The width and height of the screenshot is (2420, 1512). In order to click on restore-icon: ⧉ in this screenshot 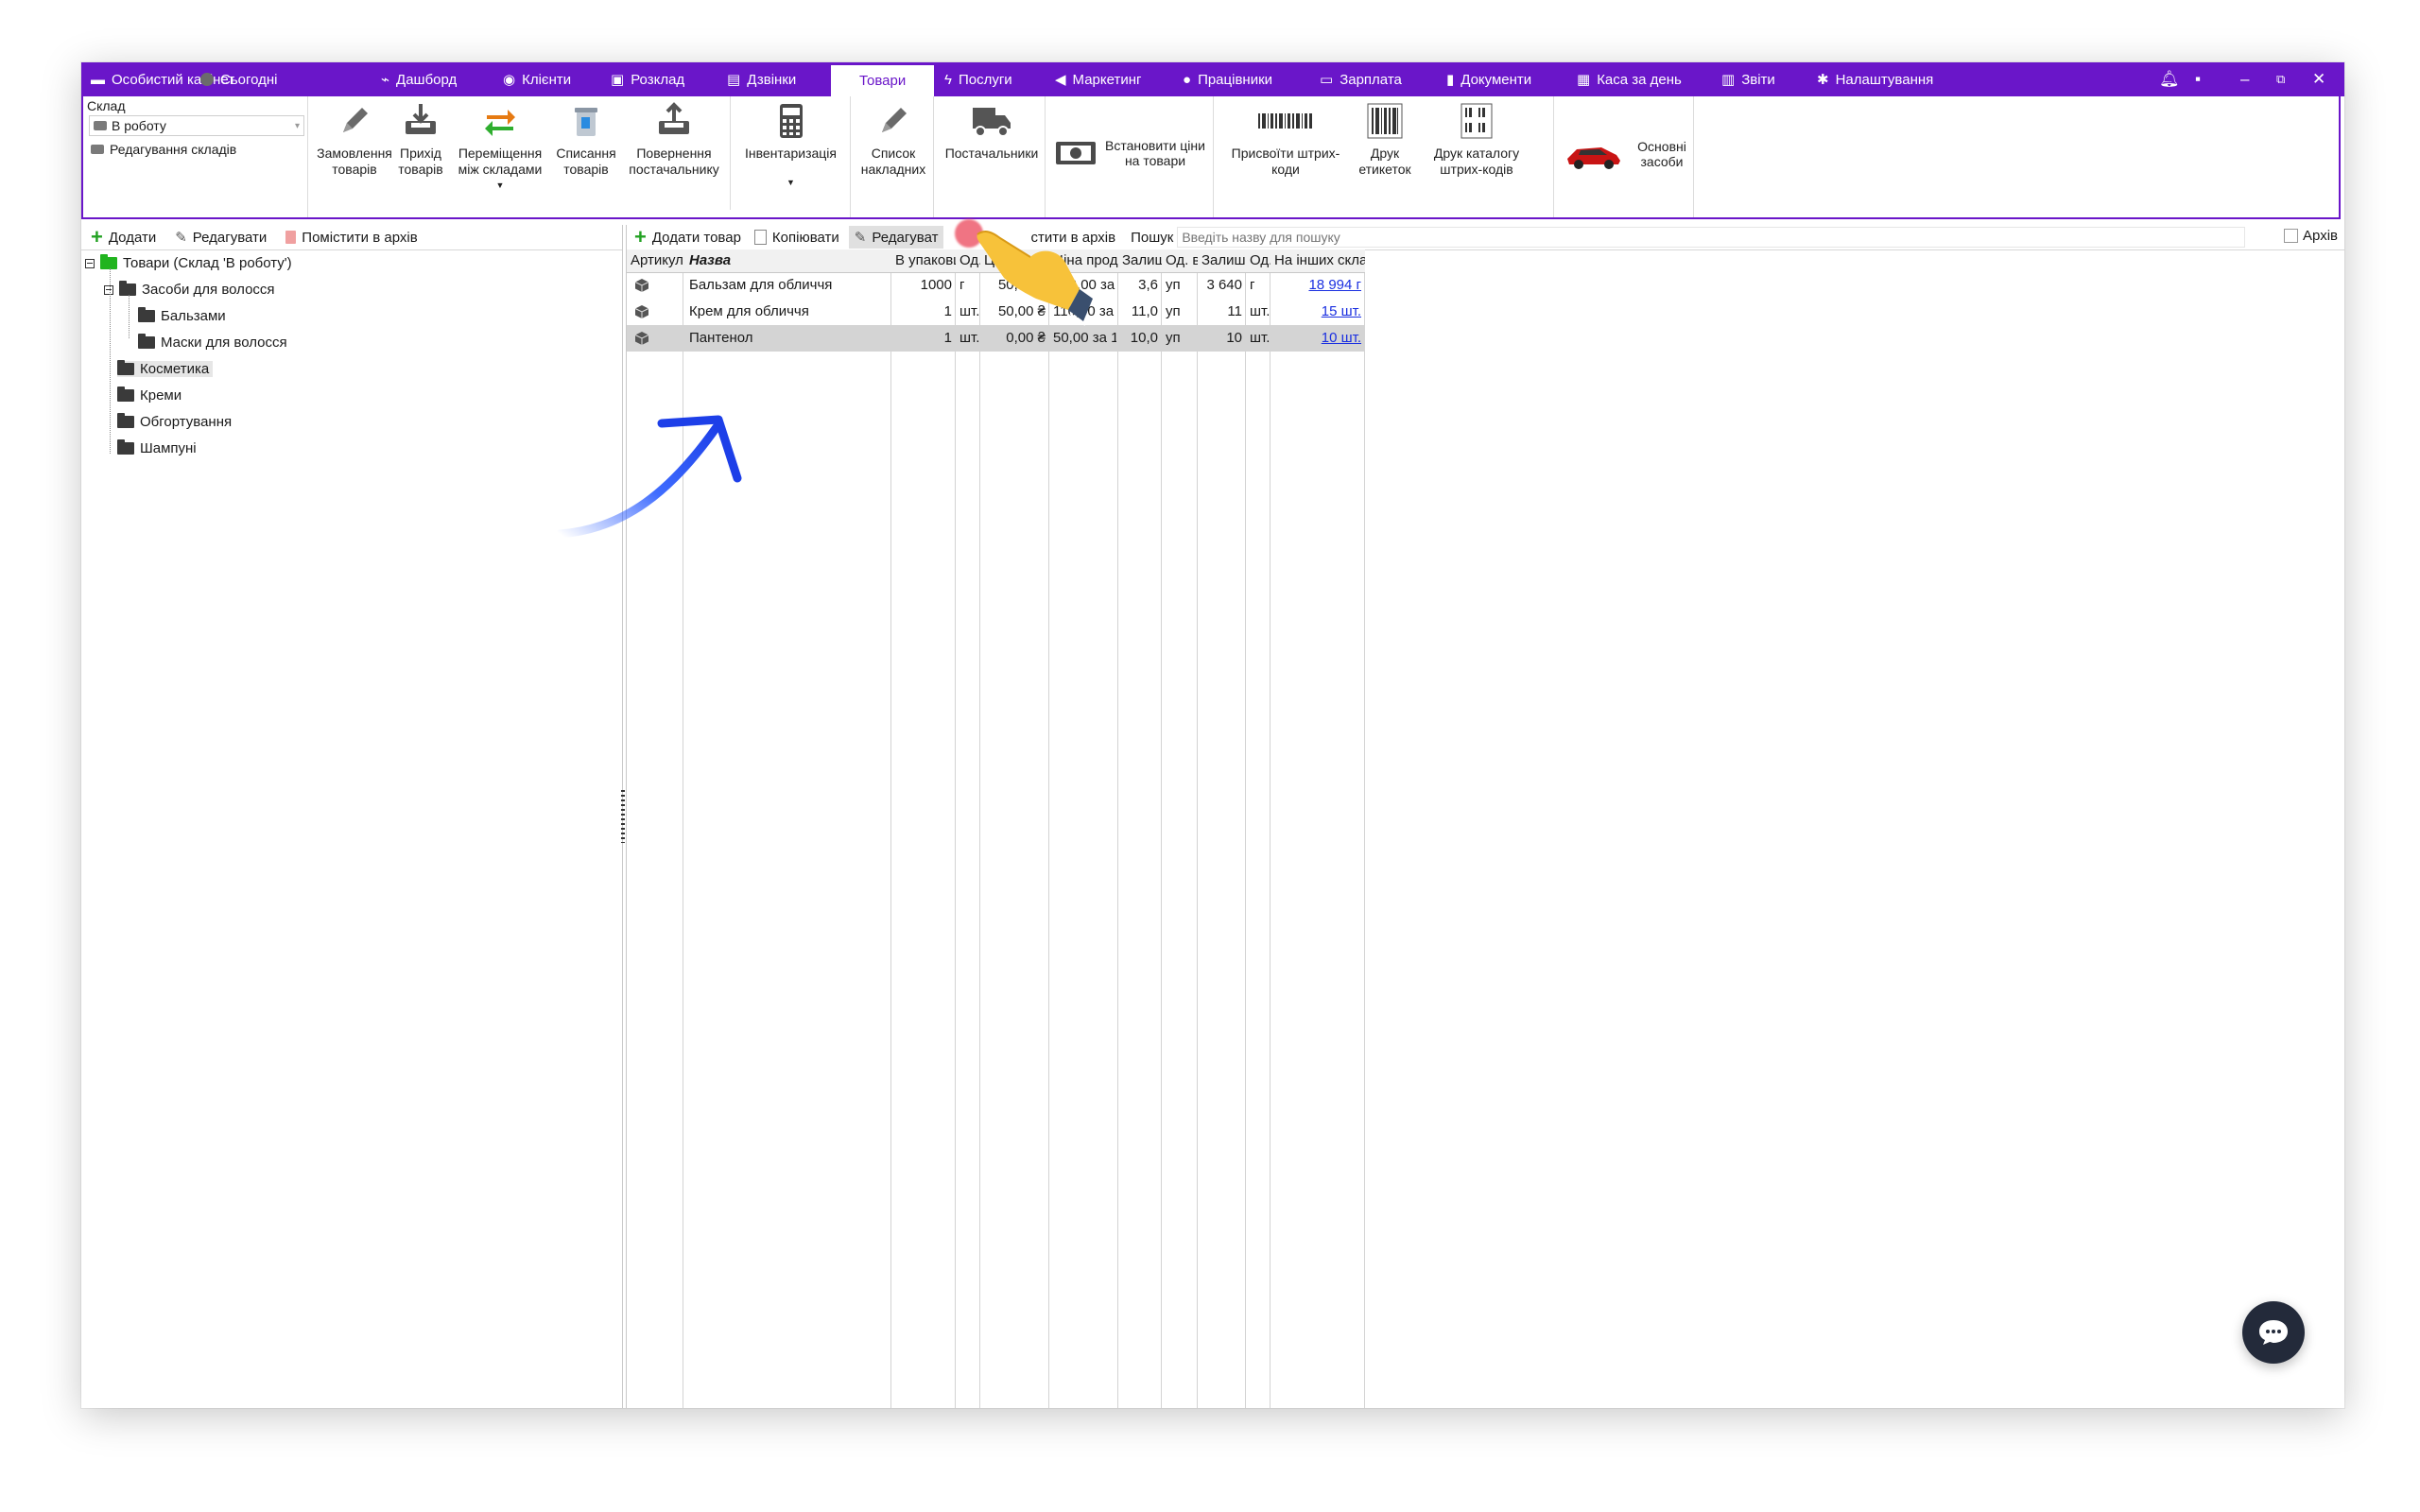, I will do `click(2280, 79)`.